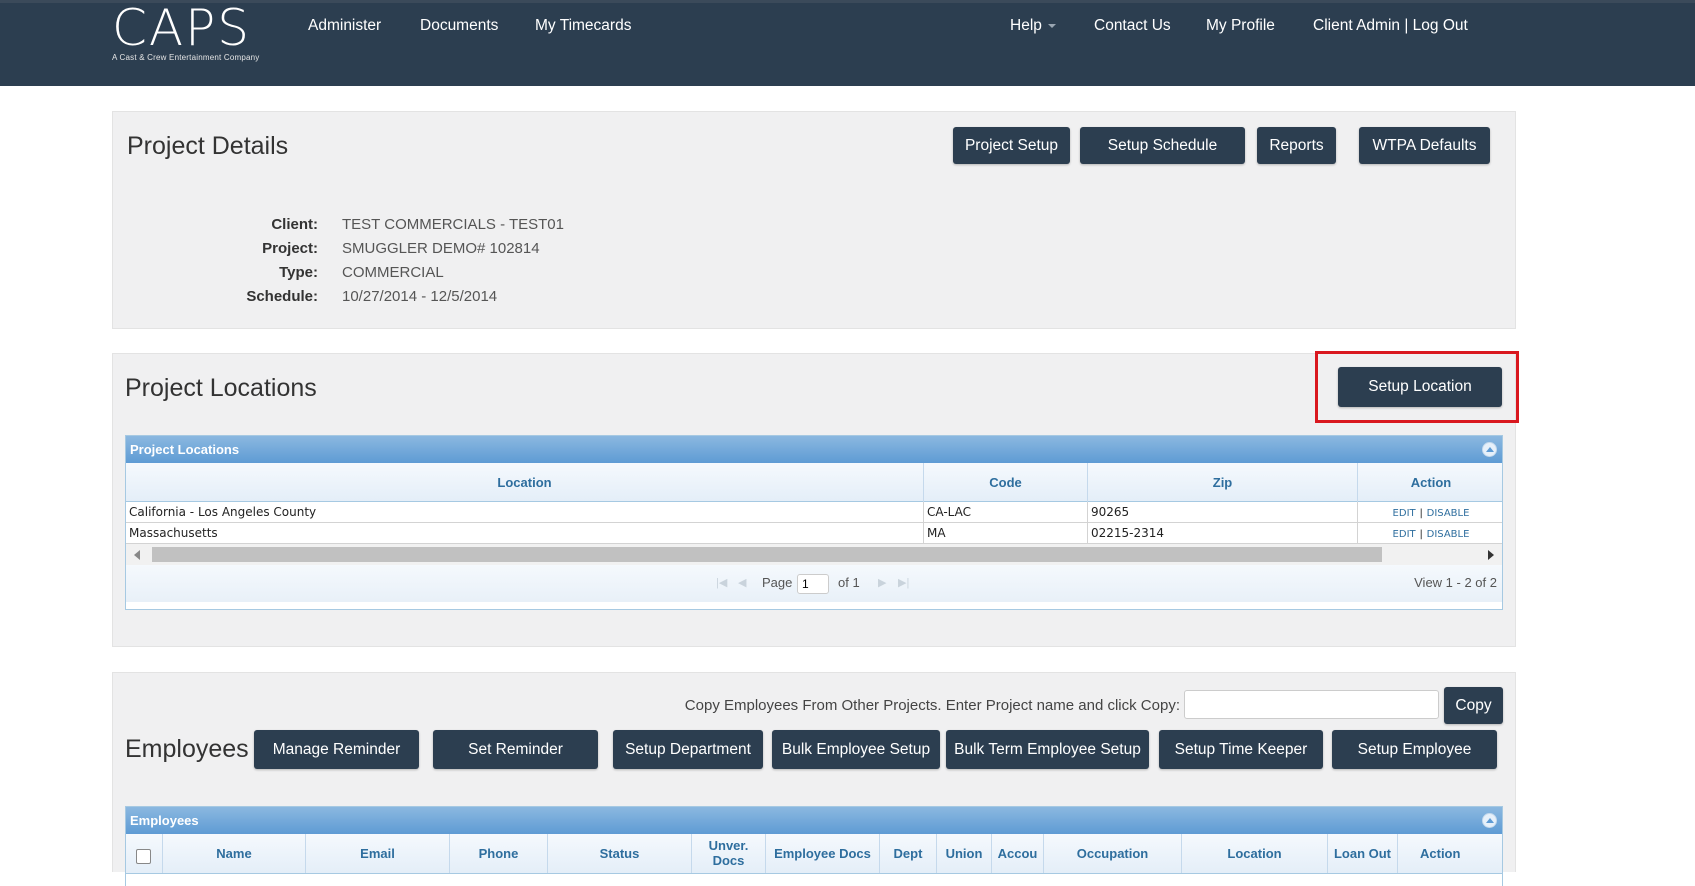 The image size is (1695, 886). Describe the element at coordinates (164, 820) in the screenshot. I see `grid-caption-label: Employees` at that location.